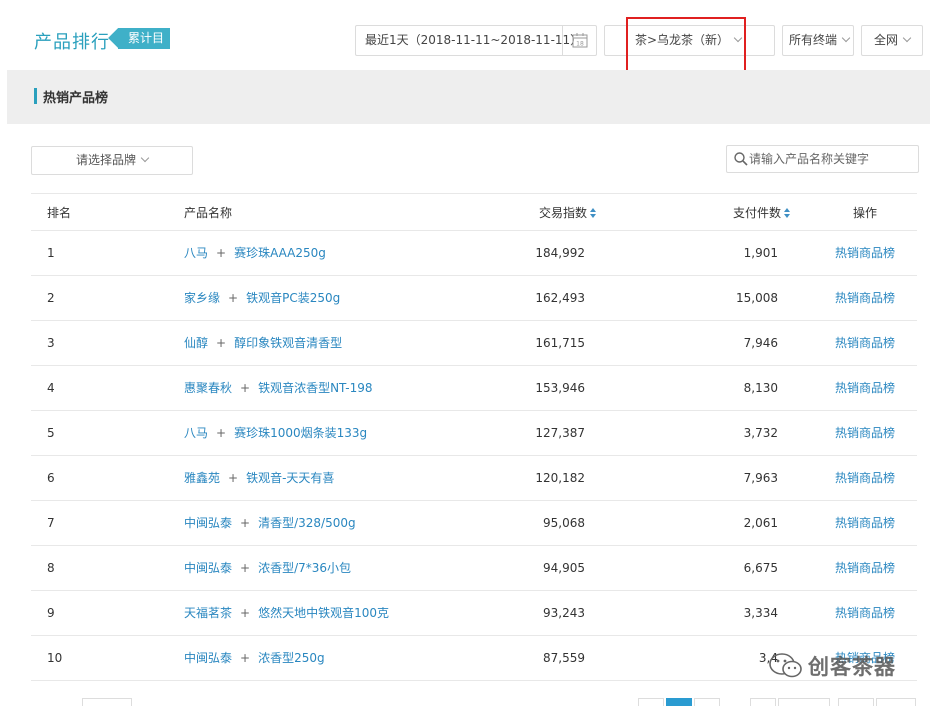 The height and width of the screenshot is (706, 930). I want to click on date-range-picker: 最近1天（2018-11-11~2018-11-11） 18, so click(476, 40).